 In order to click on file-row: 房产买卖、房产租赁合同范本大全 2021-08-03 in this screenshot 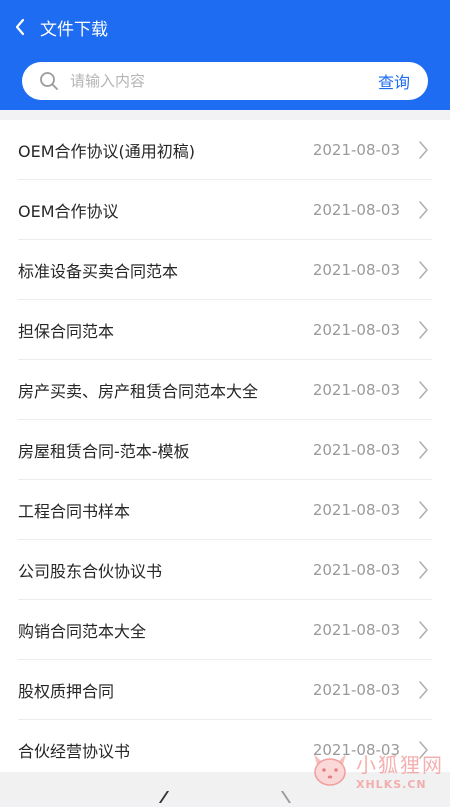, I will do `click(225, 390)`.